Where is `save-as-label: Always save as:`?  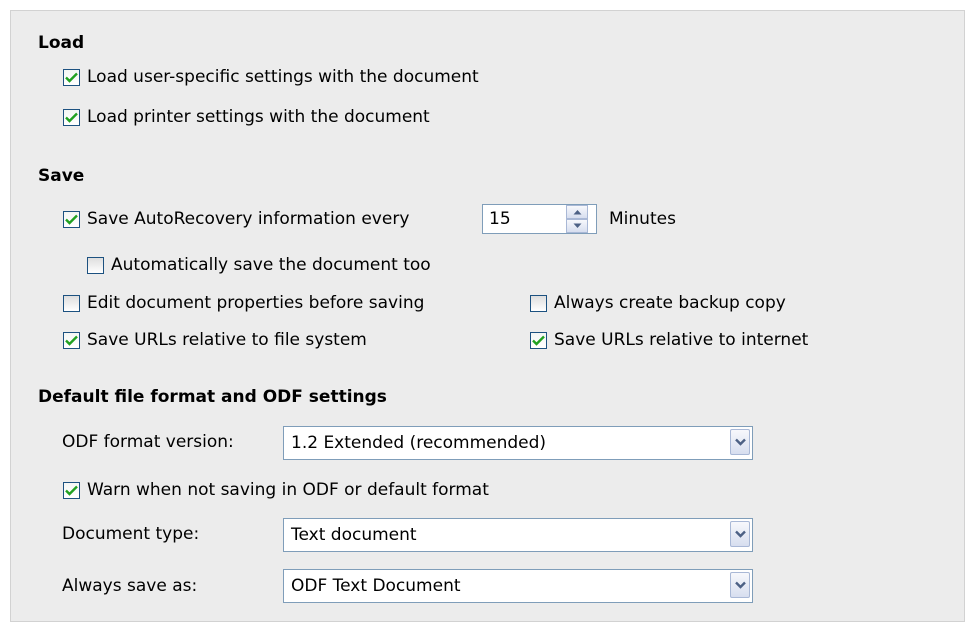 save-as-label: Always save as: is located at coordinates (130, 586).